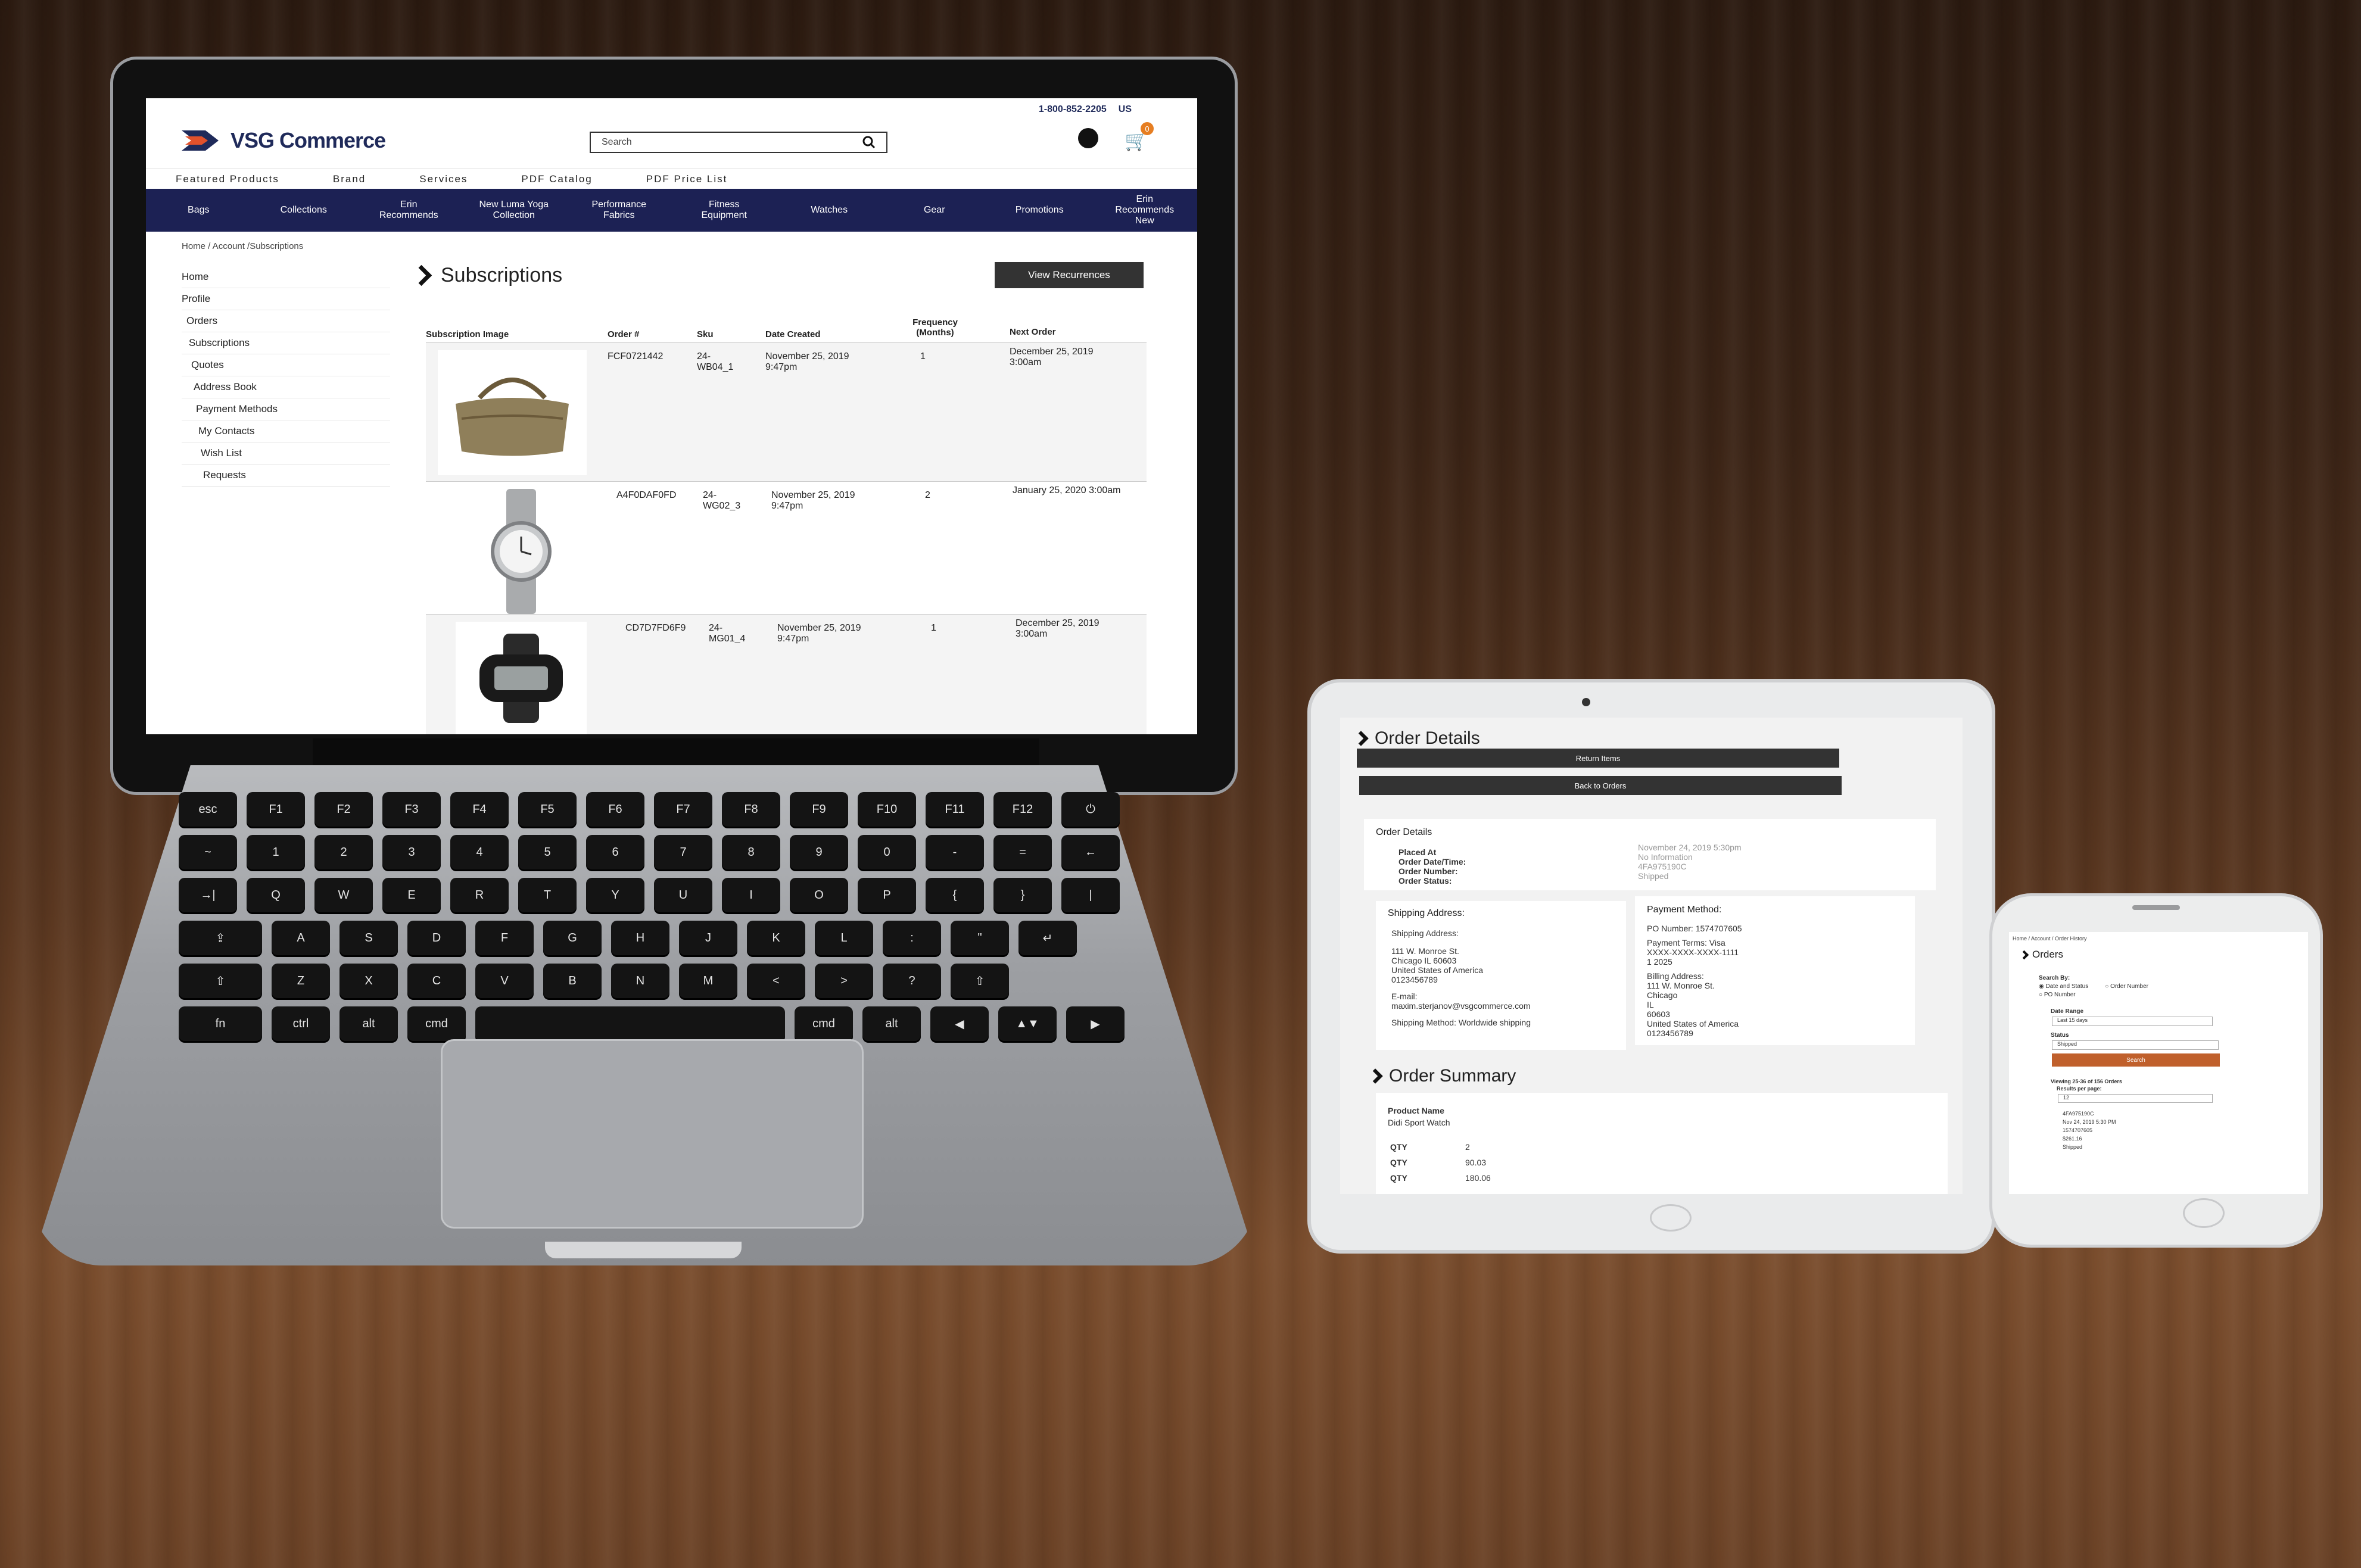 Image resolution: width=2361 pixels, height=1568 pixels. Describe the element at coordinates (2050, 939) in the screenshot. I see `phone-breadcrumb: Home / Account / Order History` at that location.